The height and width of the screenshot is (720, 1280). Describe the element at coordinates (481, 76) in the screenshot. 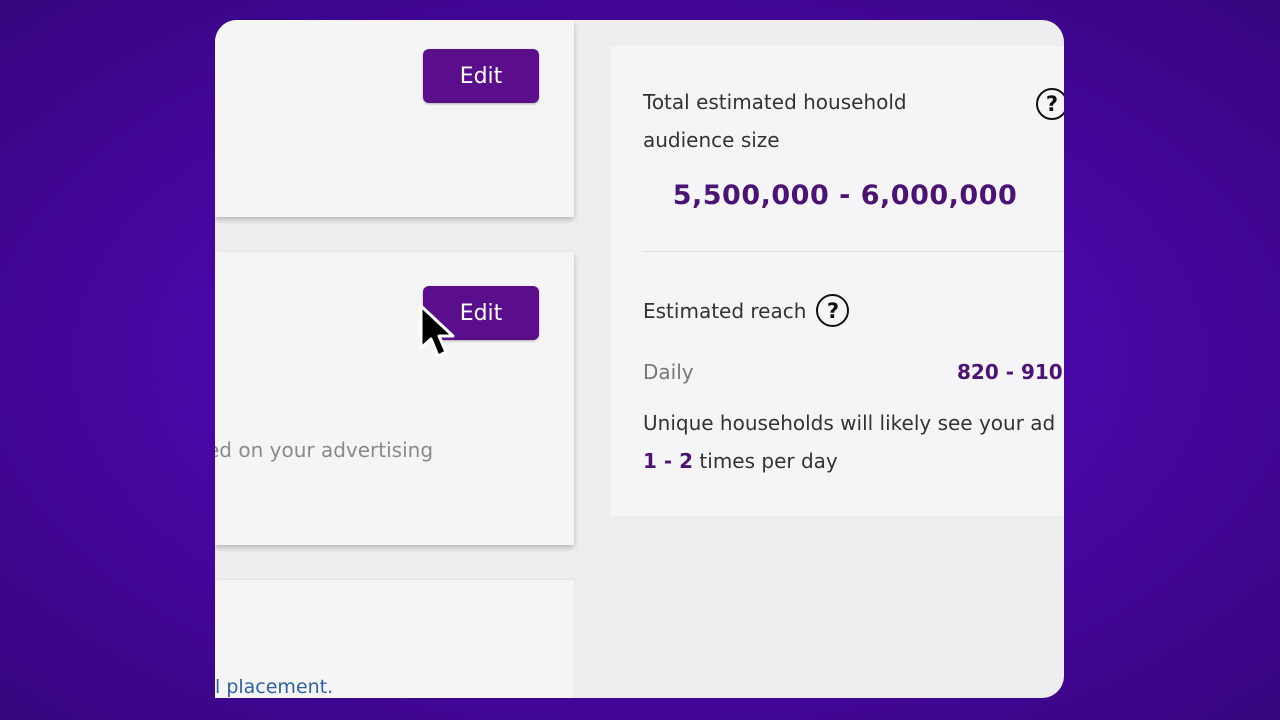

I see `edit-button: Edit` at that location.